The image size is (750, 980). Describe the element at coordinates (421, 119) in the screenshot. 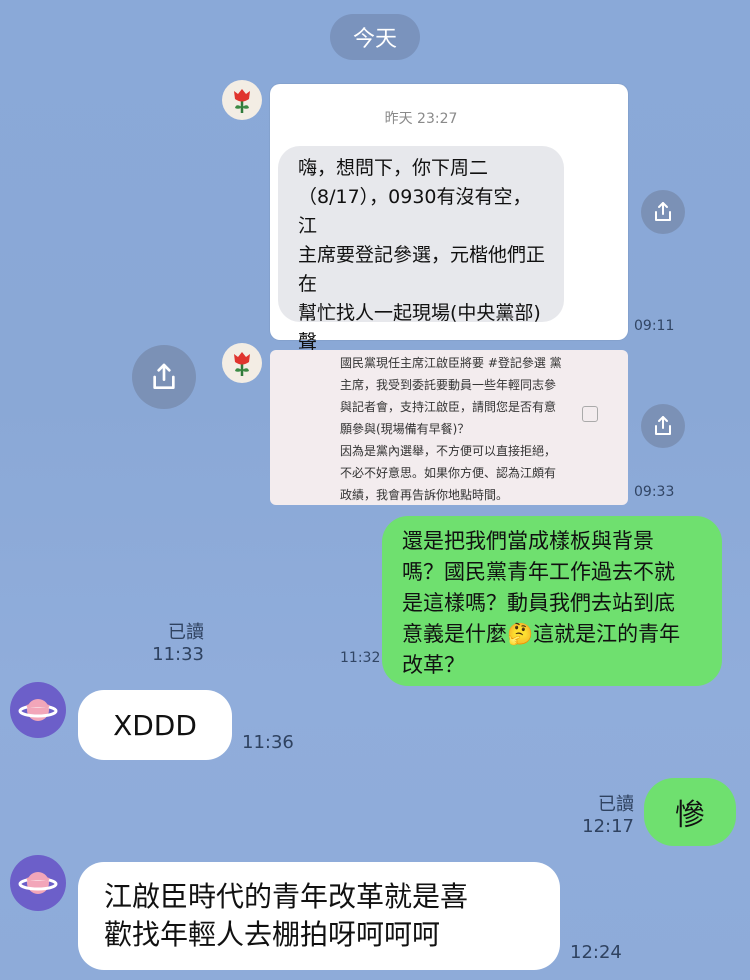

I see `card-timestamp: 昨天 23:27` at that location.